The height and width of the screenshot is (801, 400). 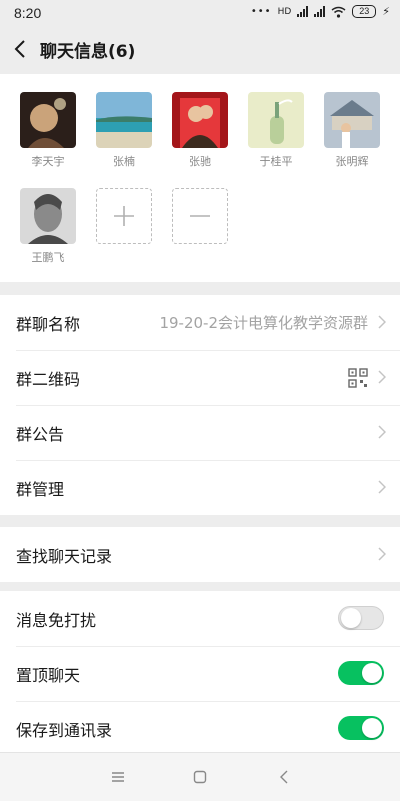 I want to click on group-name-row: 群聊名称 19-20-2会计电算化教学资源群, so click(x=200, y=322).